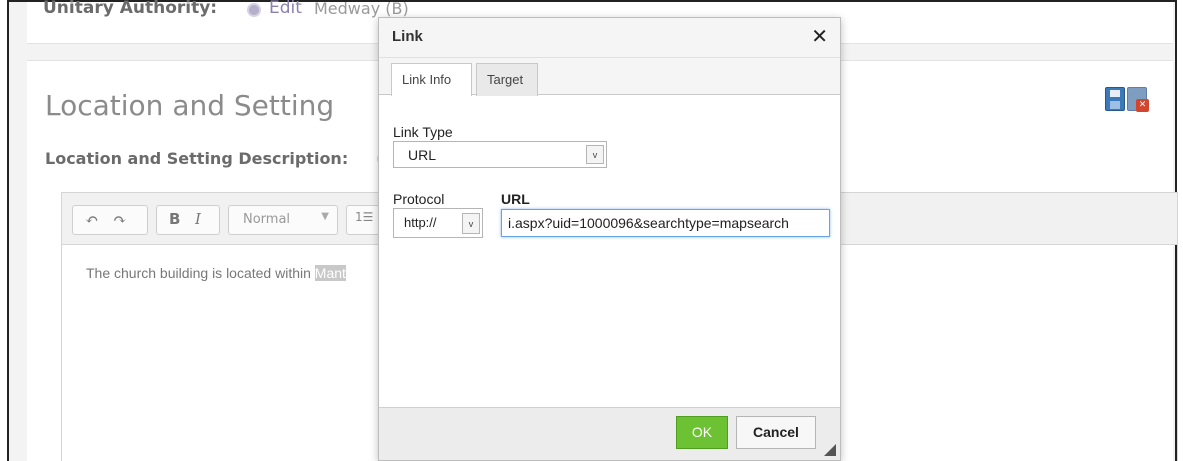 The height and width of the screenshot is (461, 1183). I want to click on dialog-title: Link, so click(407, 36).